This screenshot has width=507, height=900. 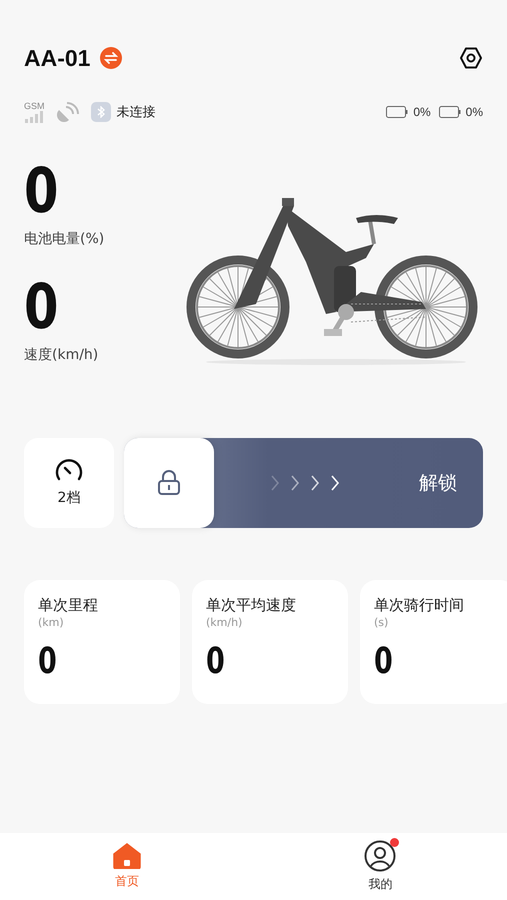 What do you see at coordinates (67, 112) in the screenshot?
I see `satellite-icon` at bounding box center [67, 112].